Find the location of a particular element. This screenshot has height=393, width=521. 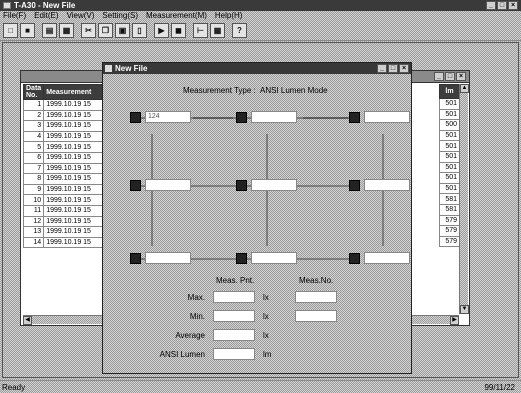

table-row: 12 1999.10.19 15 is located at coordinates (63, 221).